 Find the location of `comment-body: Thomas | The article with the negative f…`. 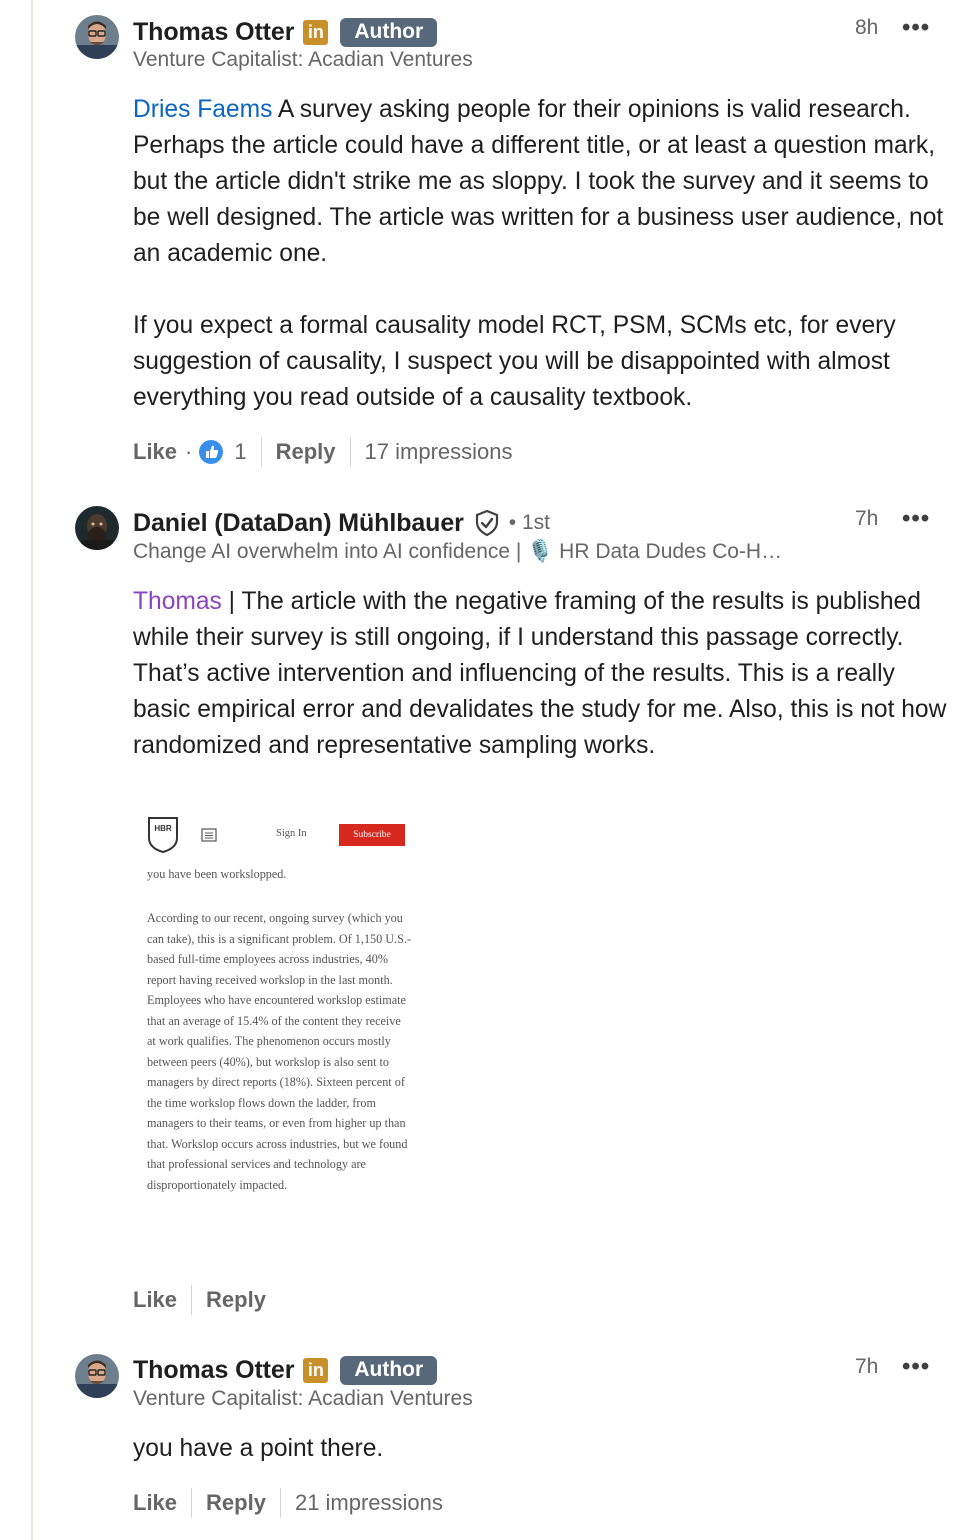

comment-body: Thomas | The article with the negative f… is located at coordinates (540, 674).